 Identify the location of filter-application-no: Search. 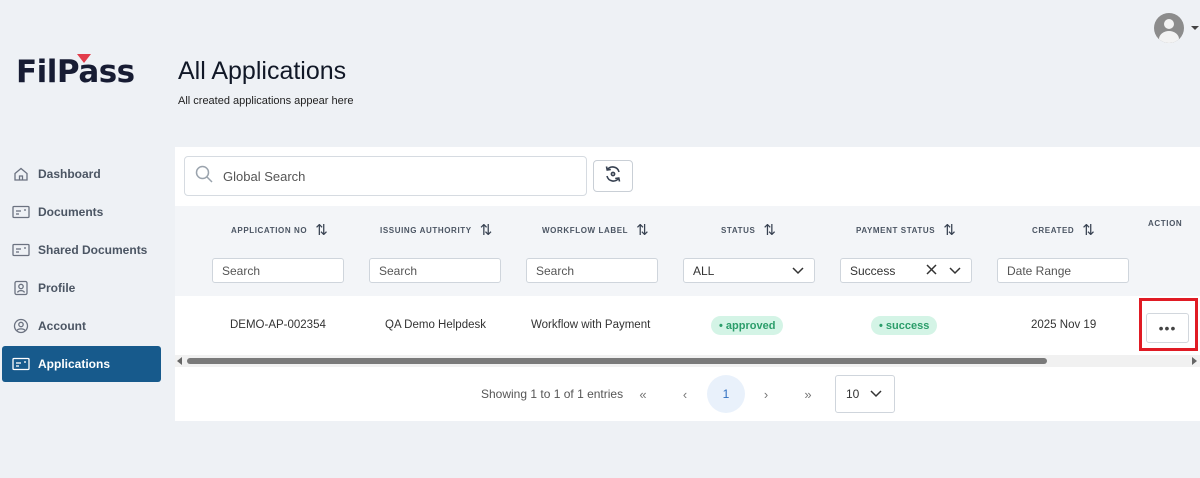
(278, 270).